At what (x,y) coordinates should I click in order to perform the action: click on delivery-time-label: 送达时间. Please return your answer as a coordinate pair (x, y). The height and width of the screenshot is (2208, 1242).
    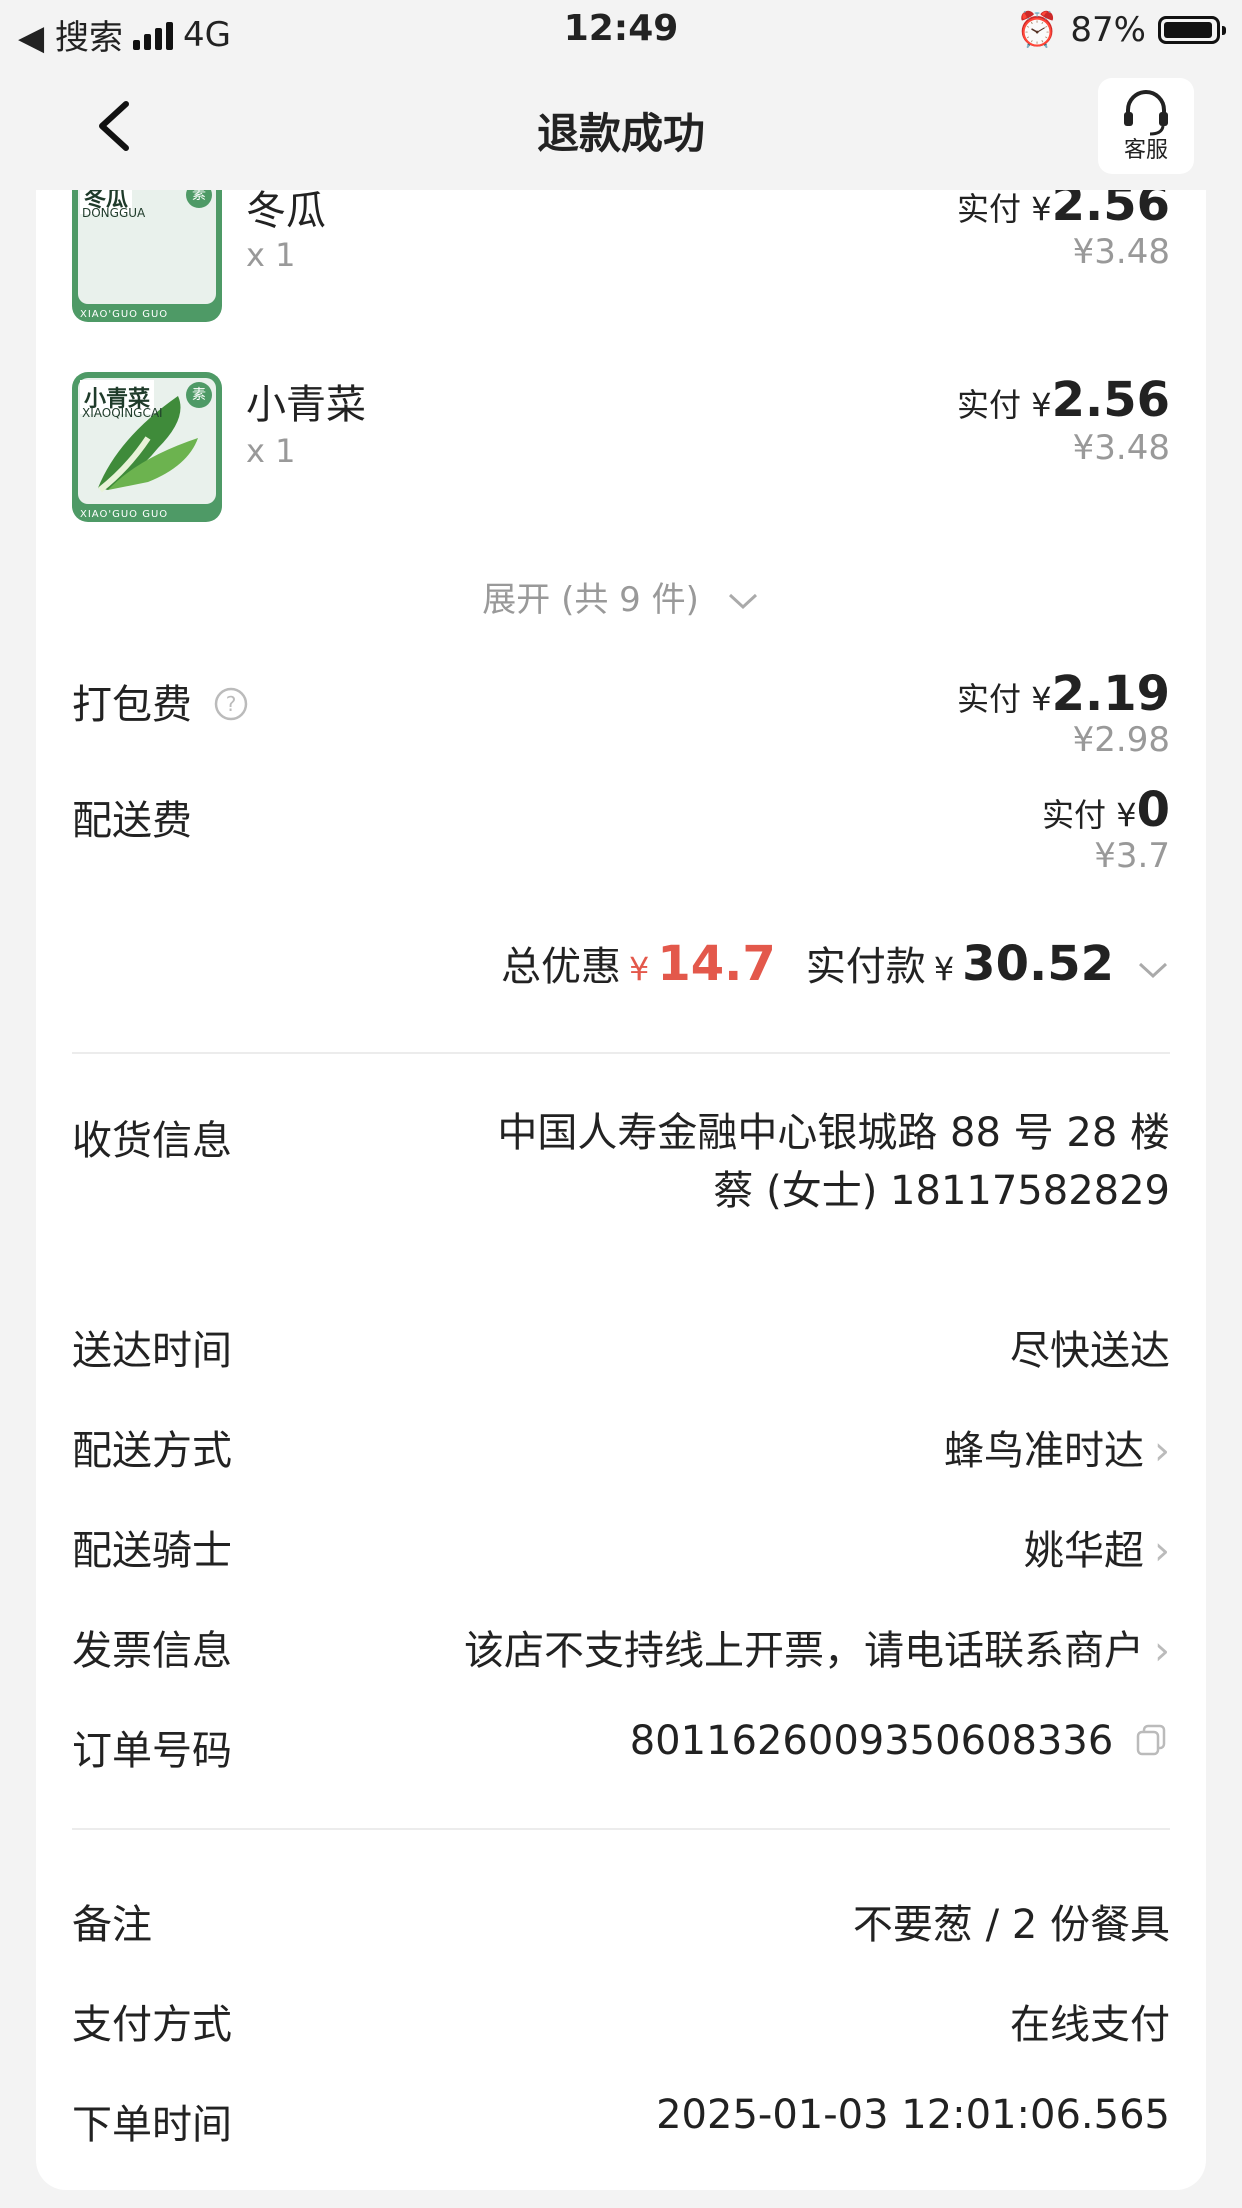
    Looking at the image, I should click on (152, 1351).